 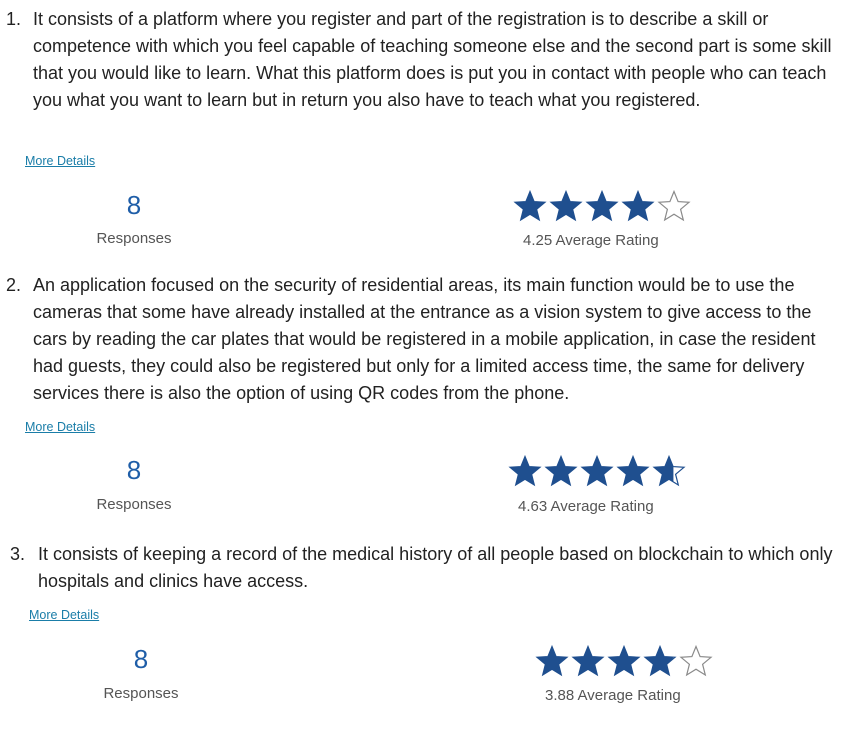 What do you see at coordinates (613, 695) in the screenshot?
I see `average-rating-label: 3.88 Average Rating` at bounding box center [613, 695].